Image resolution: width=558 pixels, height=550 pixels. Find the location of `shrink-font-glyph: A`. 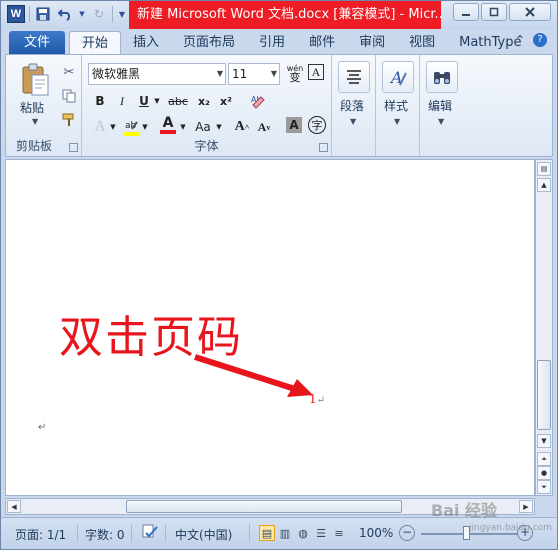

shrink-font-glyph: A is located at coordinates (262, 126).